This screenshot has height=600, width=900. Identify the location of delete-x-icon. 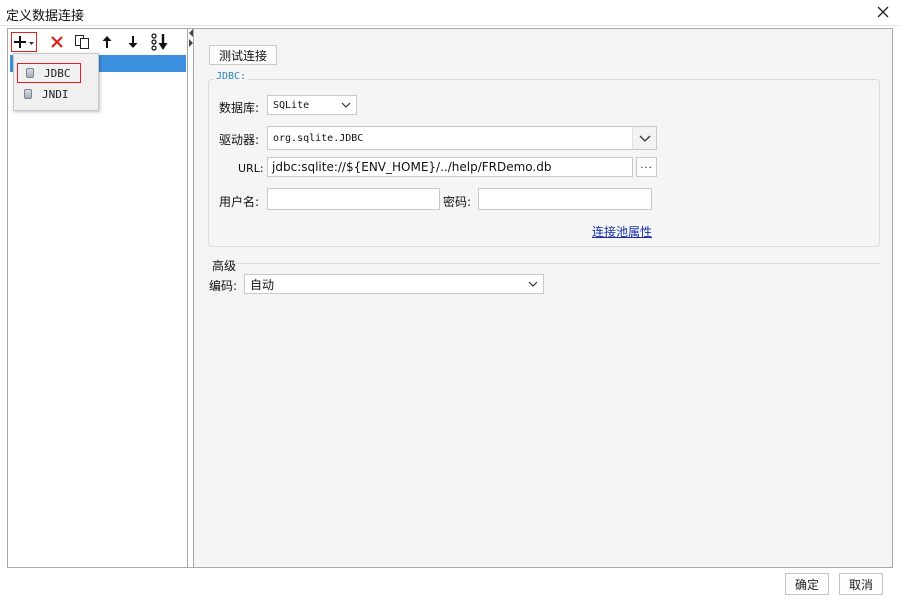
(57, 42).